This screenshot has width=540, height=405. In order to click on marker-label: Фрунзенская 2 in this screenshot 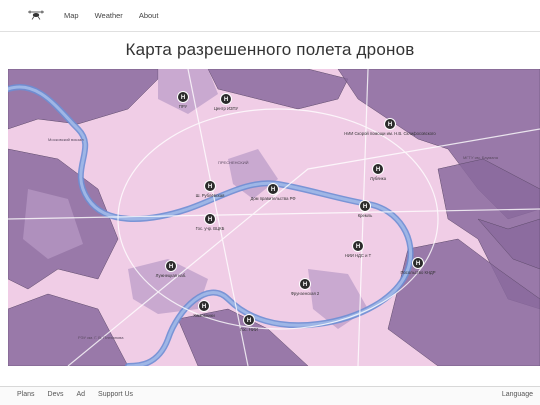, I will do `click(305, 293)`.